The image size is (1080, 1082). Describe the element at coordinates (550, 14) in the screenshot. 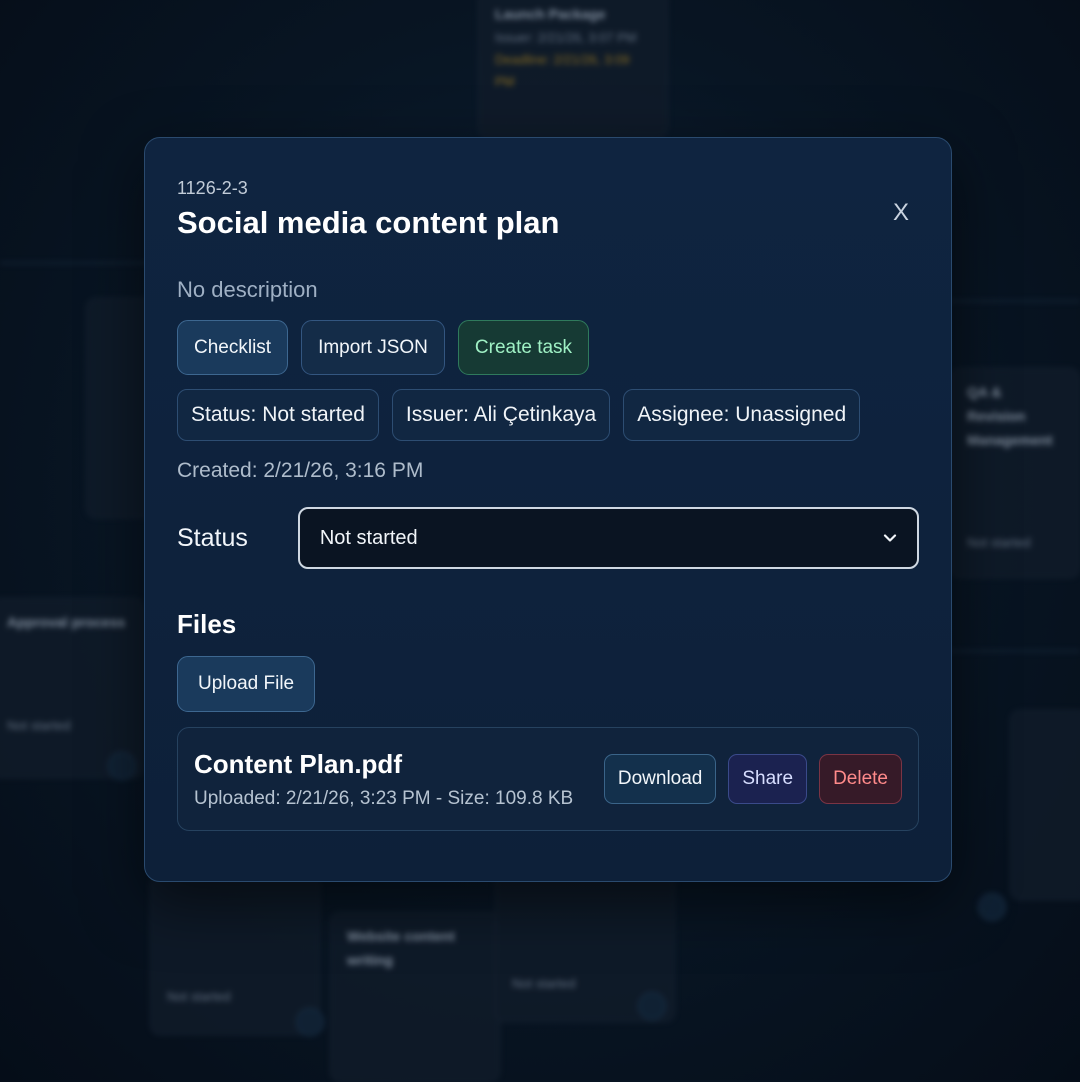

I see `board-card-title: Launch Package` at that location.